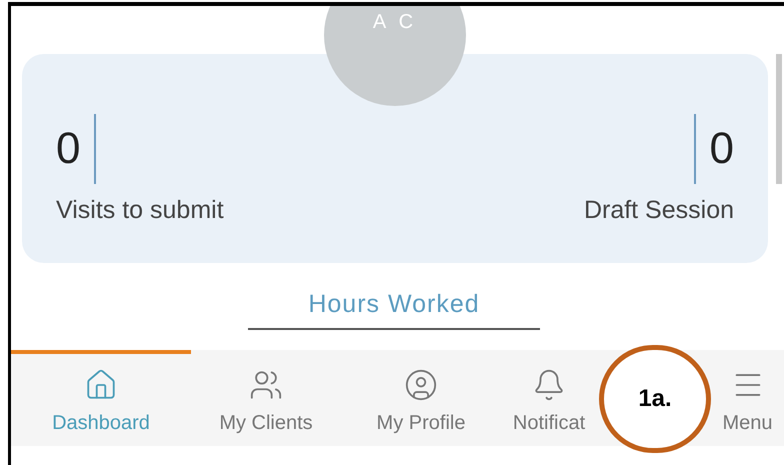  Describe the element at coordinates (421, 398) in the screenshot. I see `tab: My Profile` at that location.